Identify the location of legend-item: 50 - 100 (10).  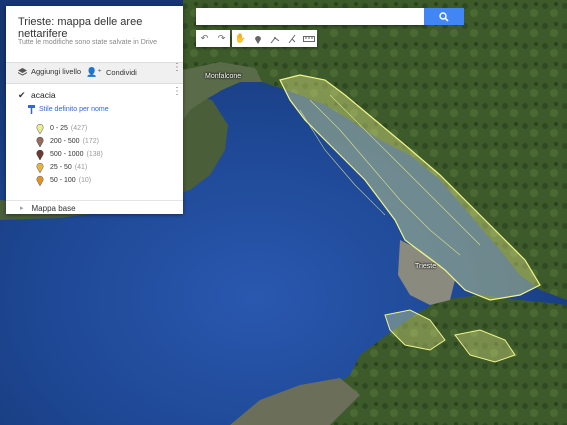
(68, 180).